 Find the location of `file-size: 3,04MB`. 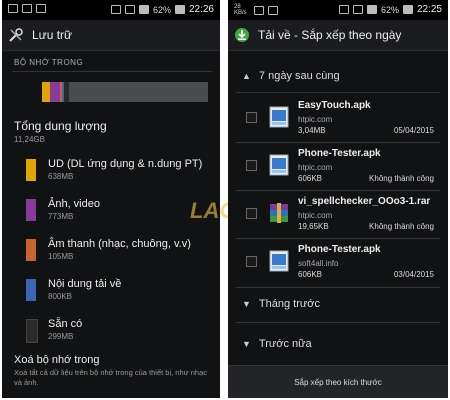

file-size: 3,04MB is located at coordinates (312, 130).